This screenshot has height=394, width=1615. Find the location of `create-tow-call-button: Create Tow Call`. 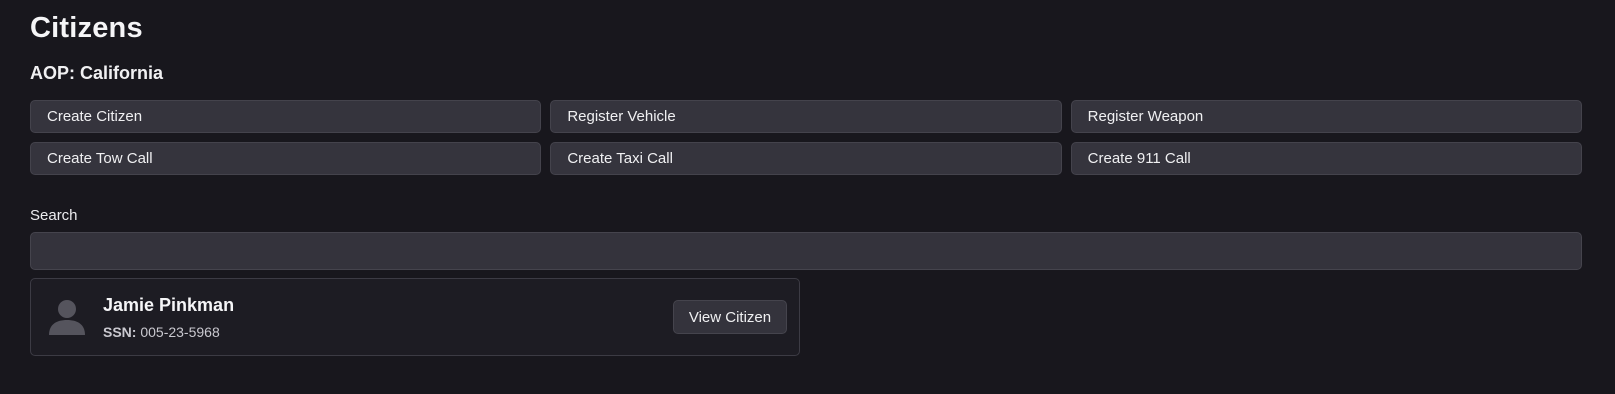

create-tow-call-button: Create Tow Call is located at coordinates (286, 158).